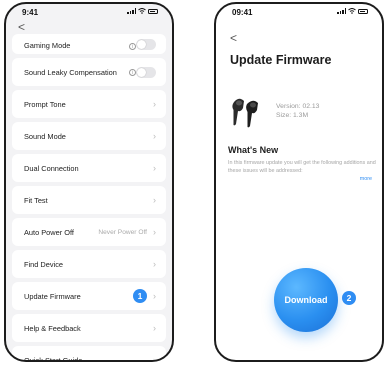 The image size is (384, 365). I want to click on settings-row-label: Sound Leaky Compensation, so click(70, 72).